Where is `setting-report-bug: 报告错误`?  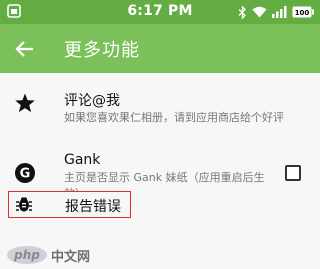
setting-report-bug: 报告错误 is located at coordinates (69, 204).